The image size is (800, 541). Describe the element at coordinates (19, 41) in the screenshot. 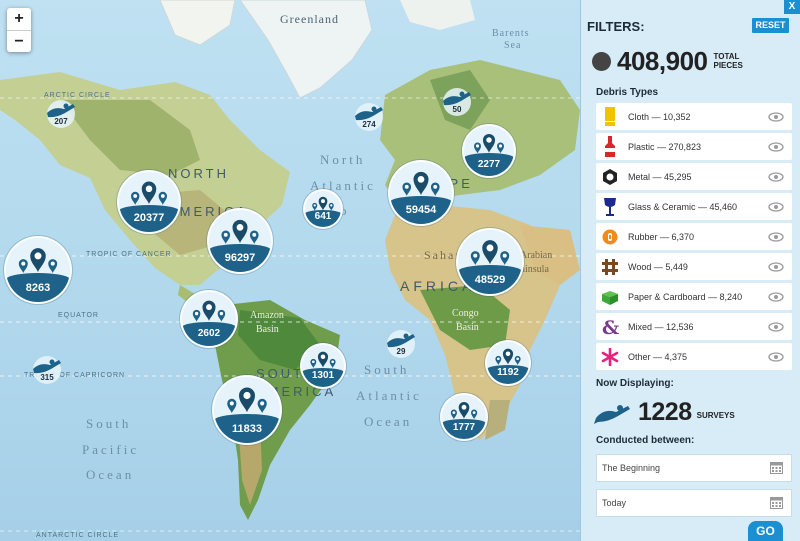

I see `zoom-out-button: −` at that location.